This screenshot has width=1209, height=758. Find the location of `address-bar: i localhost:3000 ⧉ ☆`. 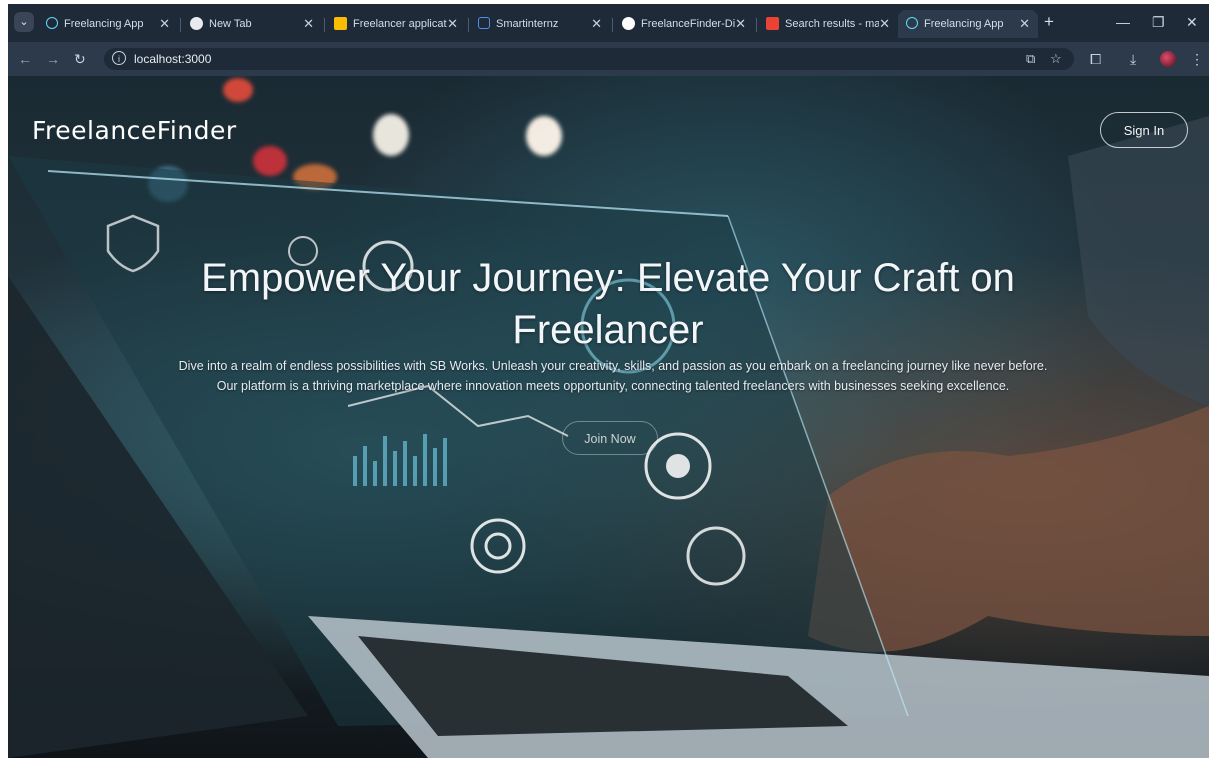

address-bar: i localhost:3000 ⧉ ☆ is located at coordinates (589, 59).